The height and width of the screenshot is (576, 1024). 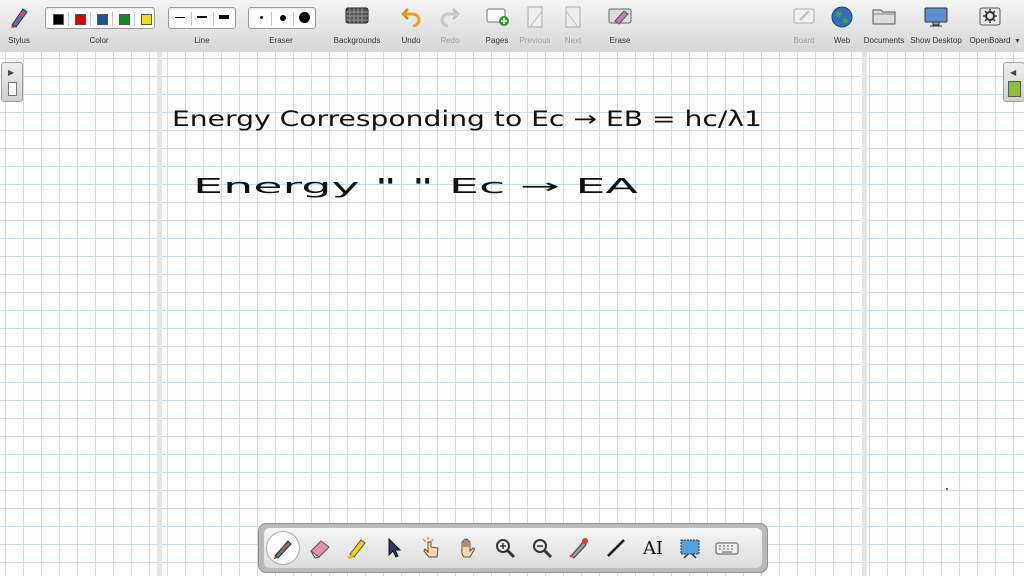 I want to click on hand-tool-button, so click(x=468, y=548).